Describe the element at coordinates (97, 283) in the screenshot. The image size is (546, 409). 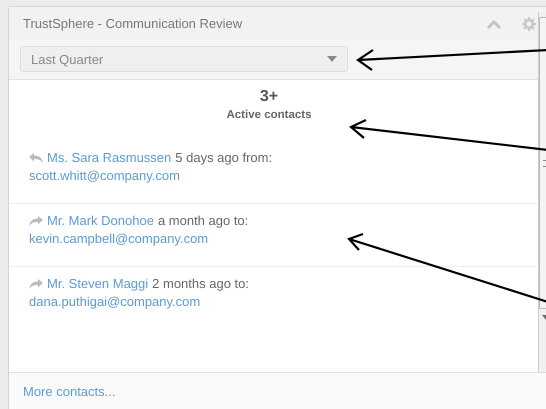
I see `contact-name-link: Mr. Steven Maggi` at that location.